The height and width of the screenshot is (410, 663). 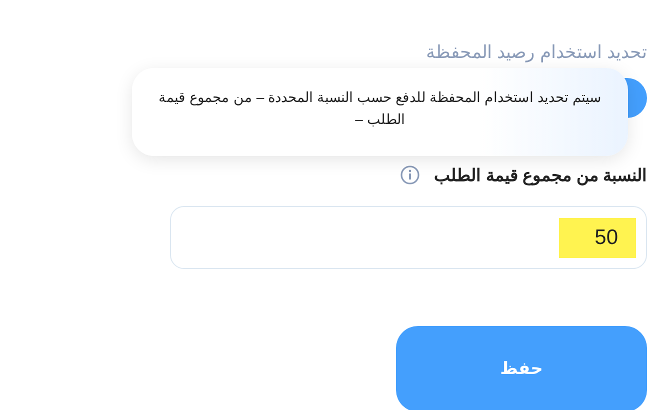 What do you see at coordinates (410, 175) in the screenshot?
I see `info-icon` at bounding box center [410, 175].